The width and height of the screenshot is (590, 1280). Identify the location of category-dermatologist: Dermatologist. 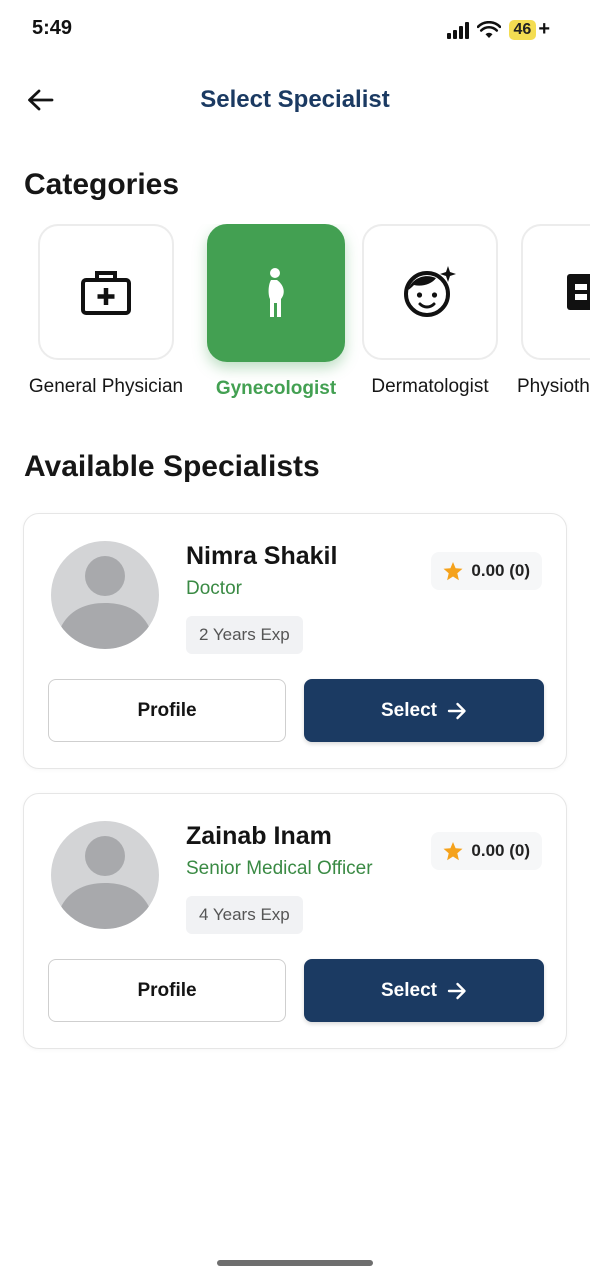
(430, 311).